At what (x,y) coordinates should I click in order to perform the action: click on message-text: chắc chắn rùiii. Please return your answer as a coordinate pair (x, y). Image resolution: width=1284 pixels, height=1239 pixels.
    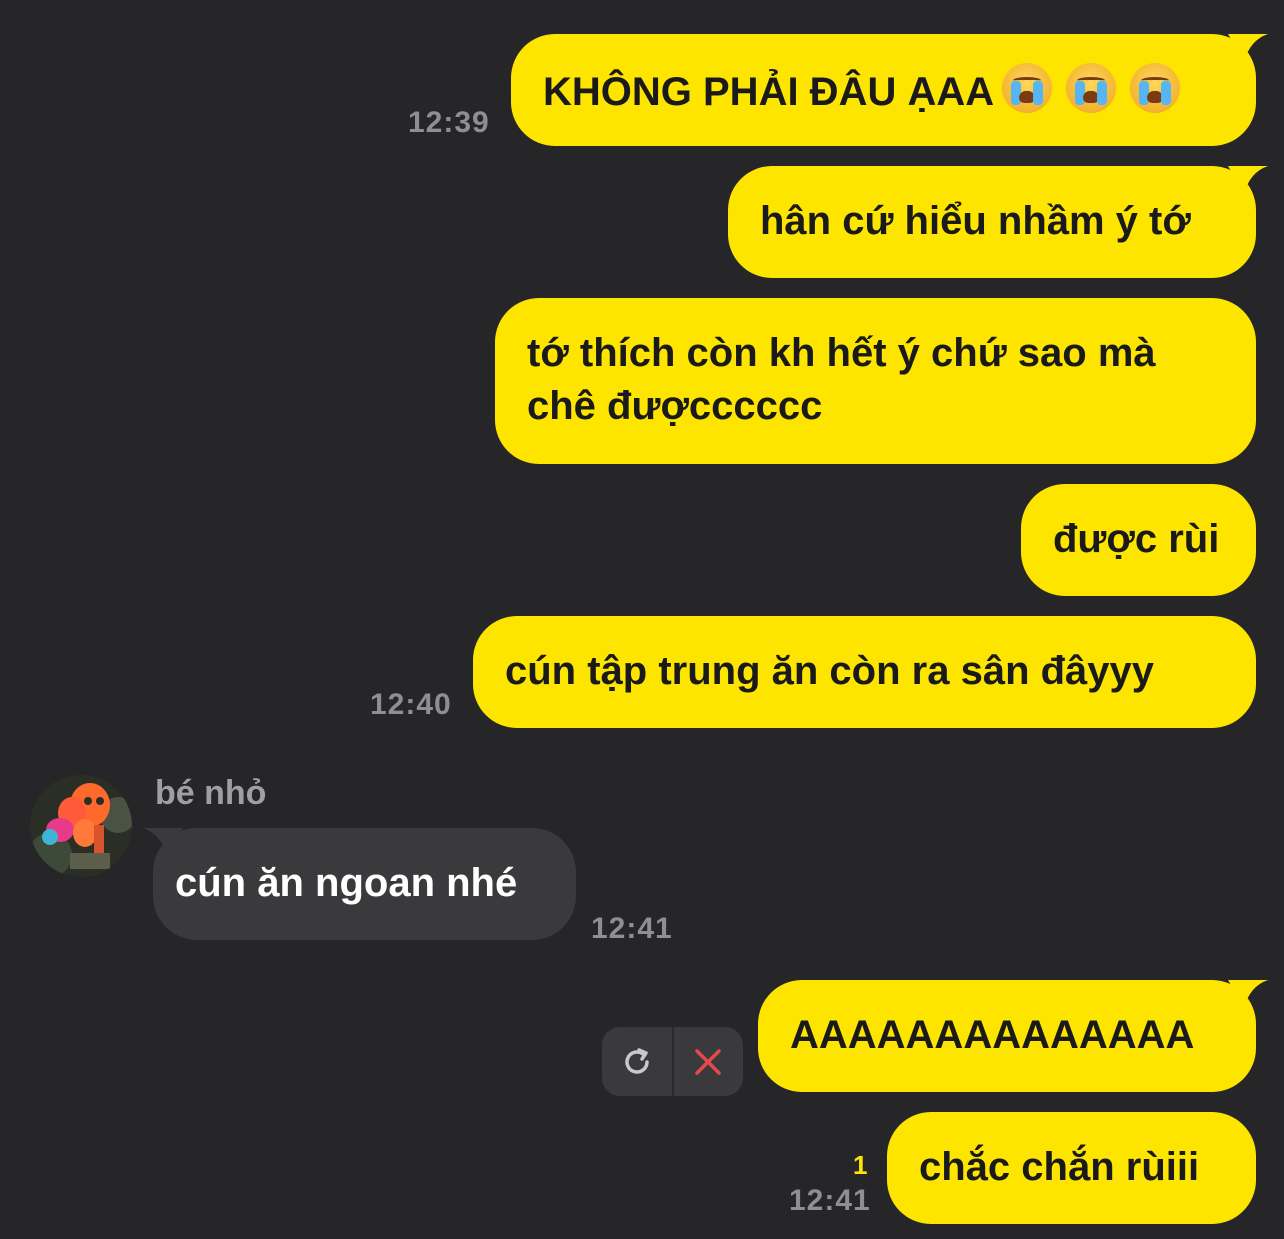
    Looking at the image, I should click on (1059, 1167).